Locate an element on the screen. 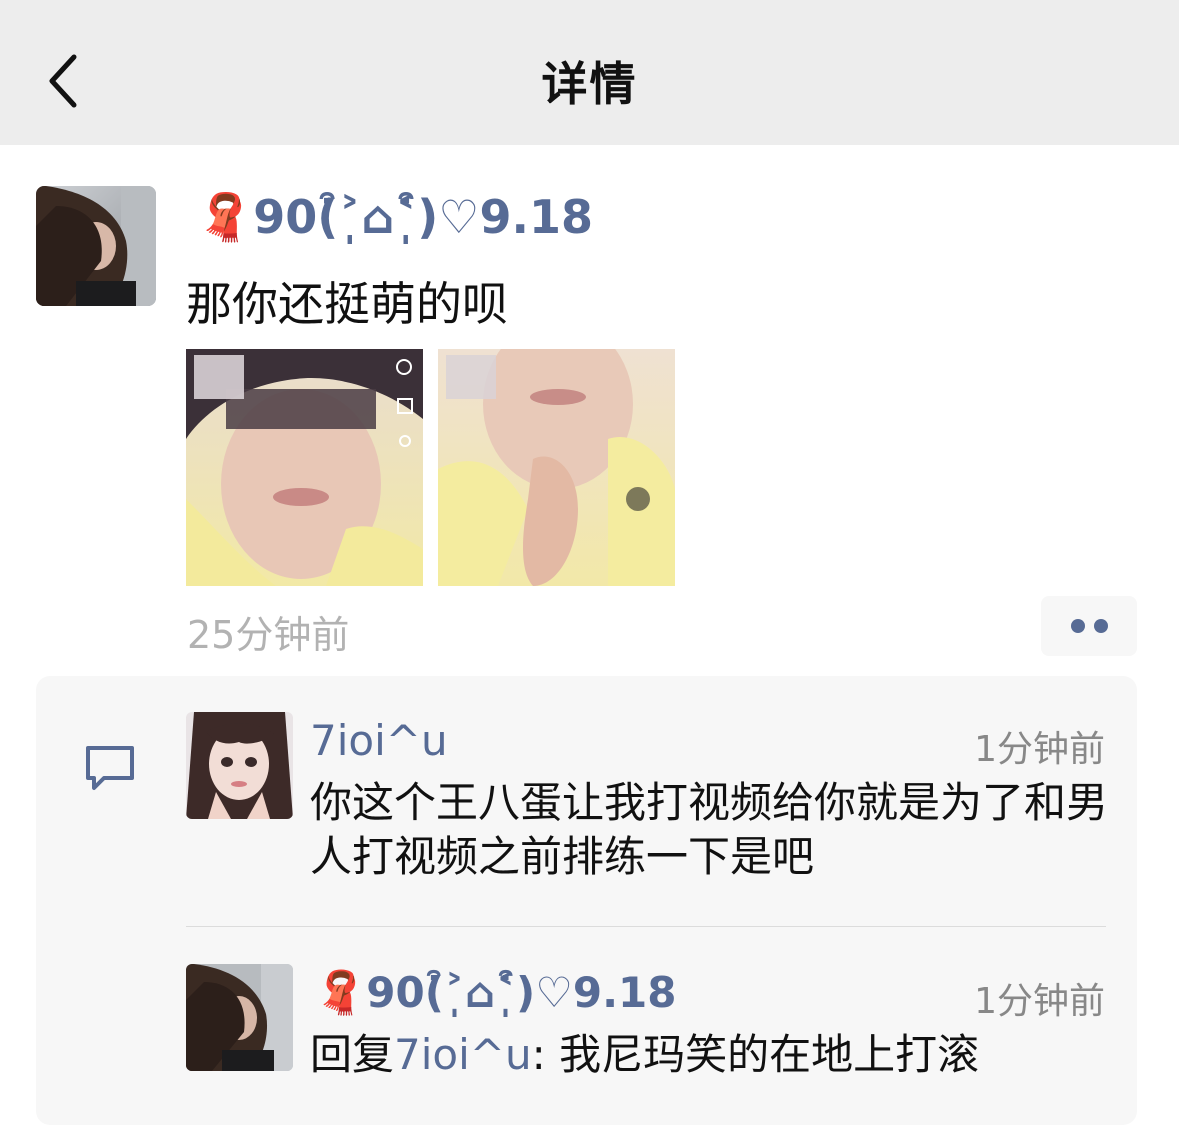 The height and width of the screenshot is (1139, 1179). post-author-avatar is located at coordinates (96, 246).